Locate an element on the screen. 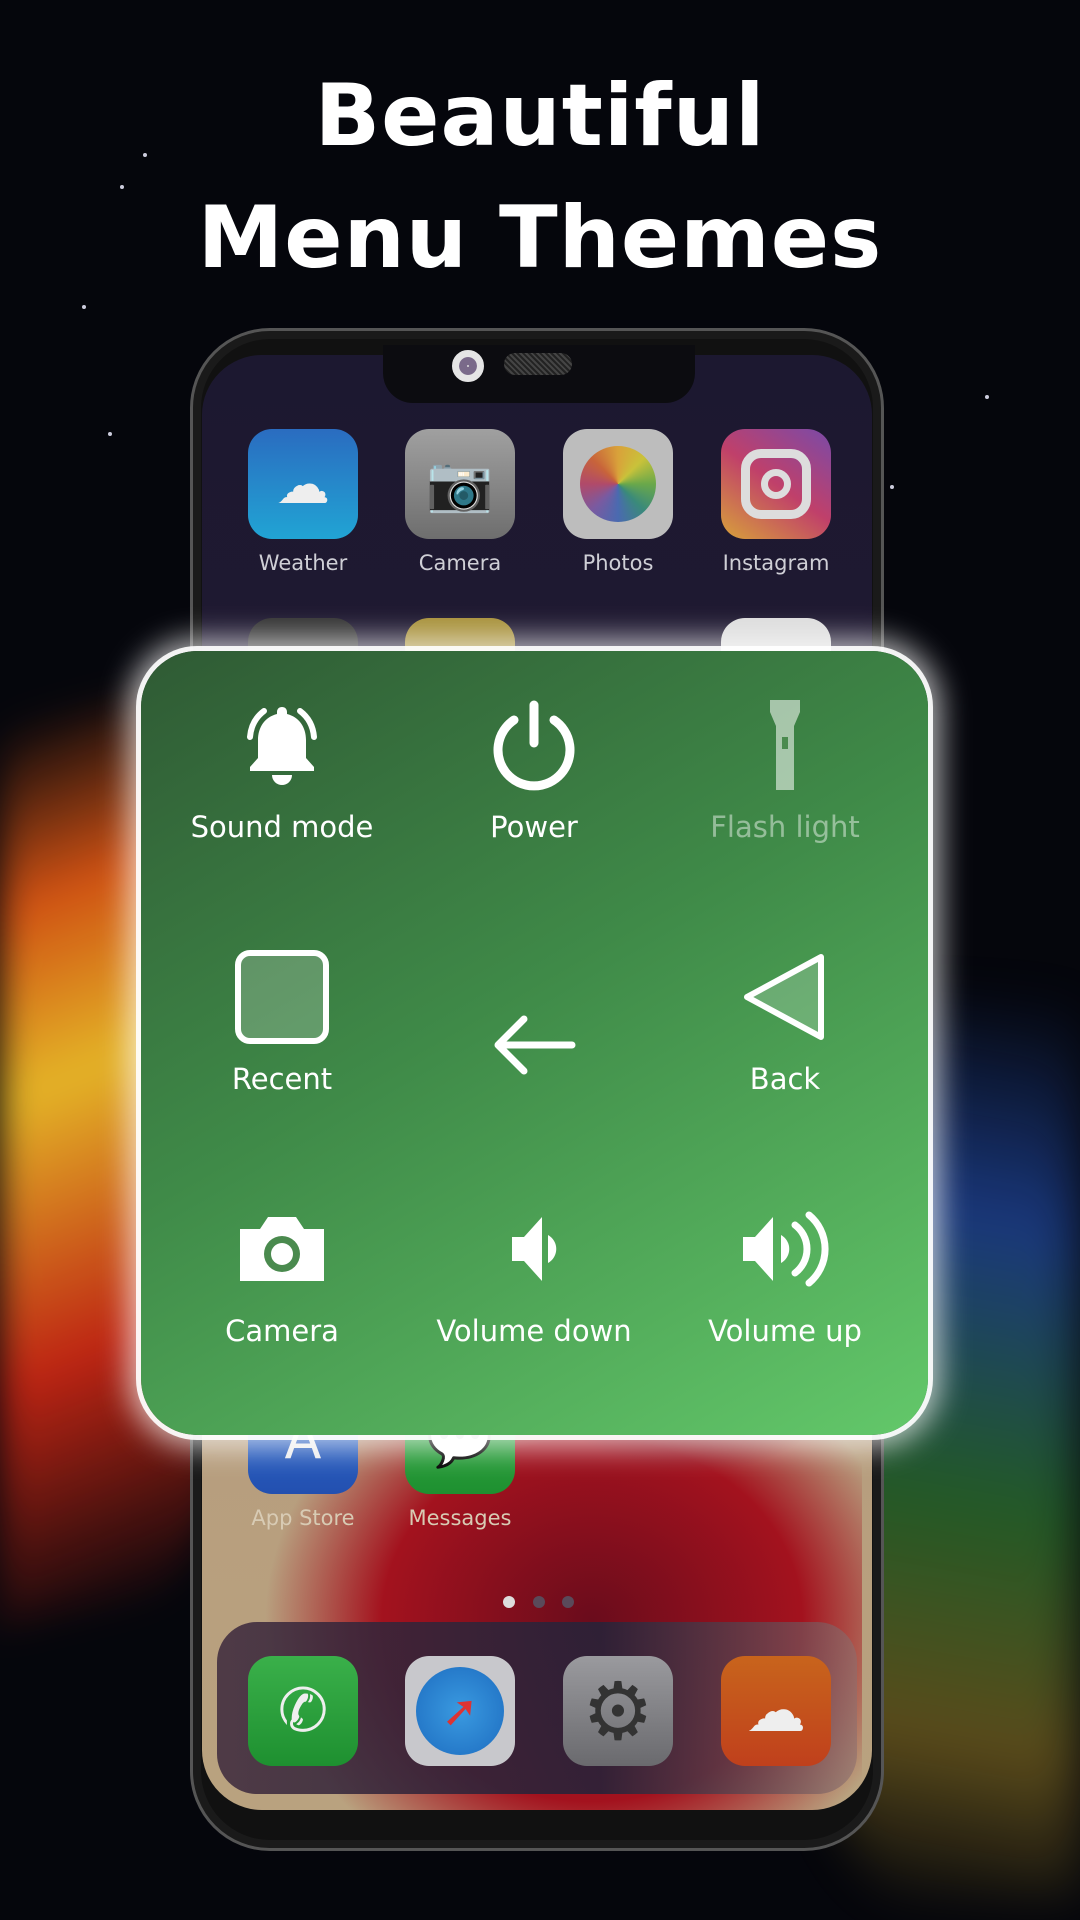 Image resolution: width=1080 pixels, height=1920 pixels. dock-soundcloud: ☁ is located at coordinates (776, 1711).